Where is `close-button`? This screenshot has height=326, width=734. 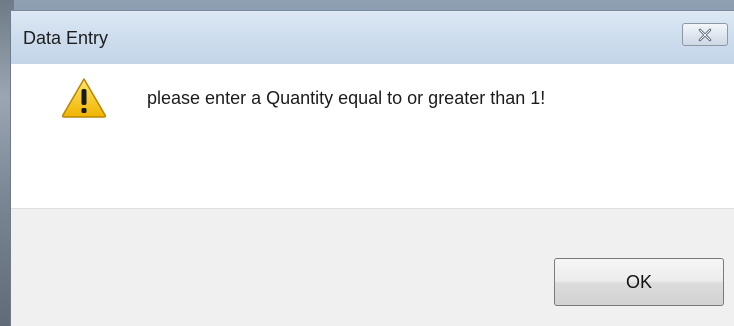
close-button is located at coordinates (705, 34).